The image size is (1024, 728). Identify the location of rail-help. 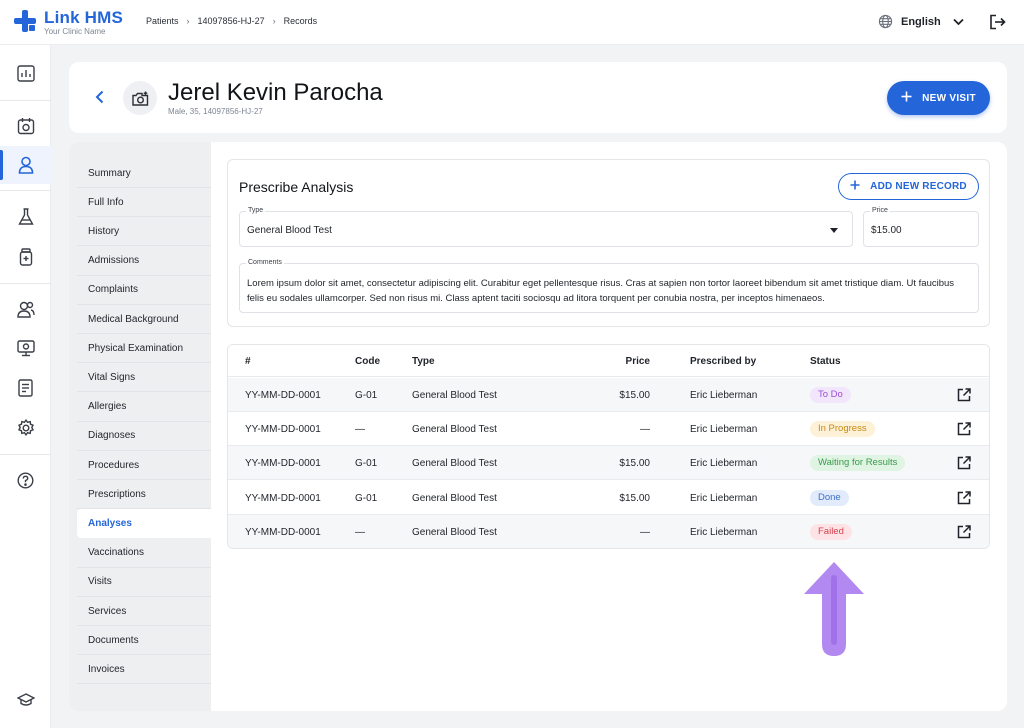
(25, 480).